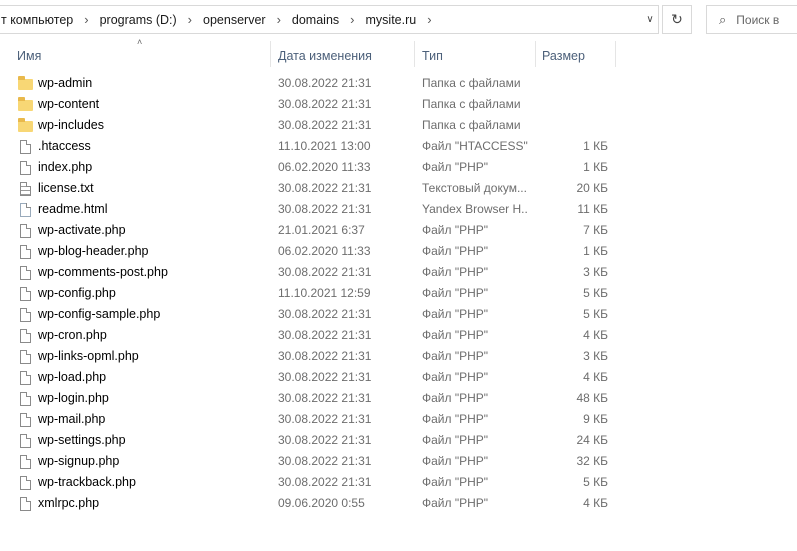  What do you see at coordinates (595, 230) in the screenshot?
I see `file-size: 7 КБ` at bounding box center [595, 230].